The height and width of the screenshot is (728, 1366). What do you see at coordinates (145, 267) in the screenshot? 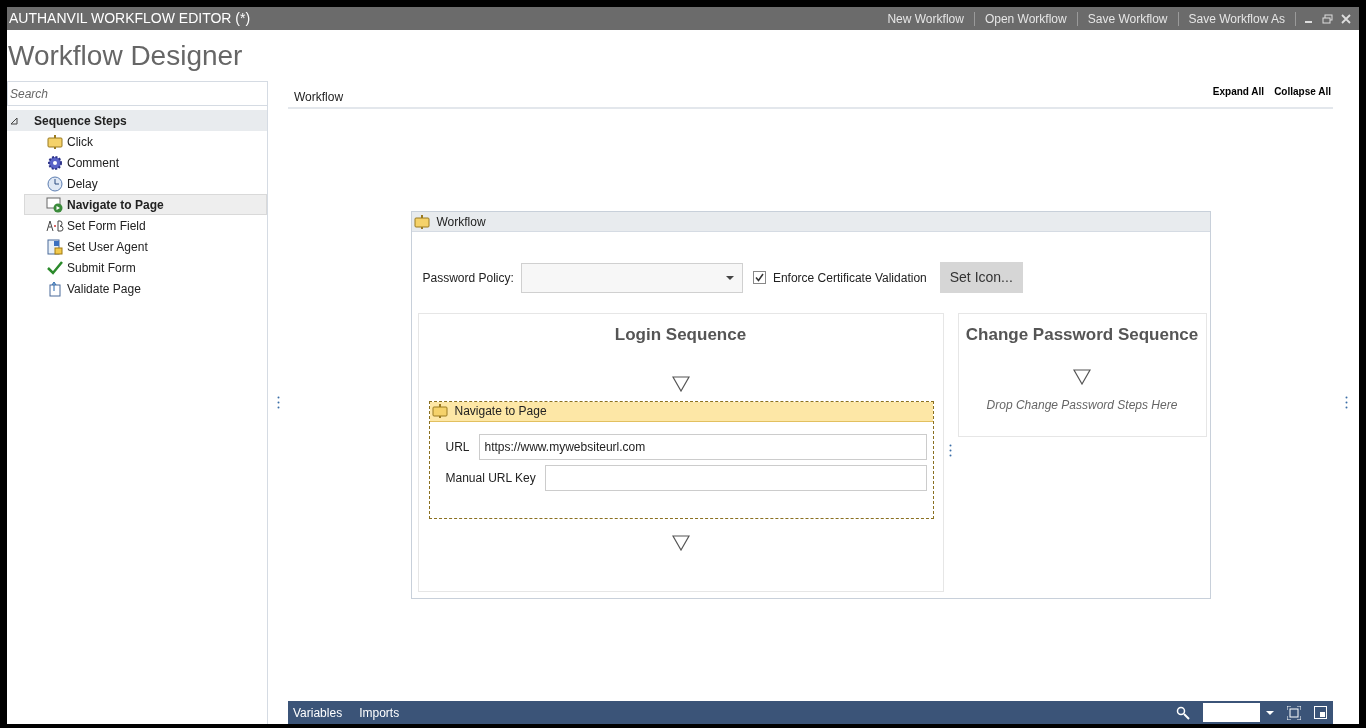
I see `tree-item: Submit Form` at bounding box center [145, 267].